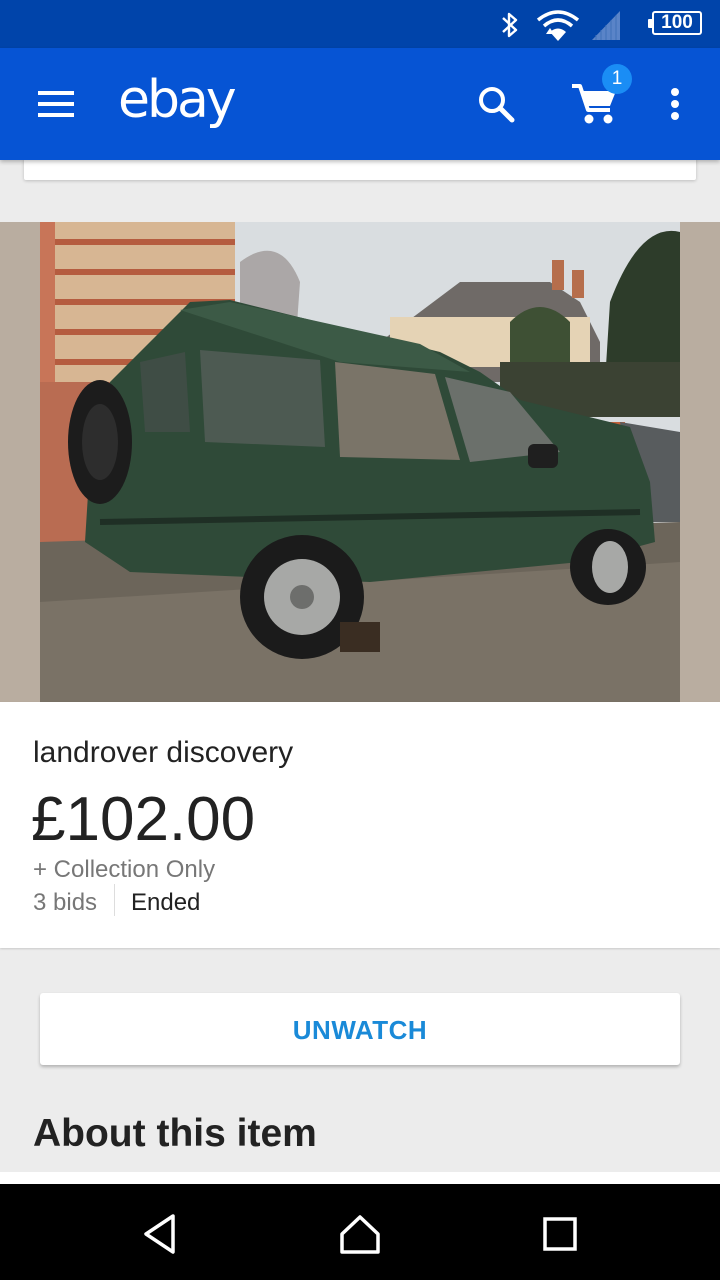 The height and width of the screenshot is (1280, 720). What do you see at coordinates (617, 79) in the screenshot?
I see `cart-count-badge: 1` at bounding box center [617, 79].